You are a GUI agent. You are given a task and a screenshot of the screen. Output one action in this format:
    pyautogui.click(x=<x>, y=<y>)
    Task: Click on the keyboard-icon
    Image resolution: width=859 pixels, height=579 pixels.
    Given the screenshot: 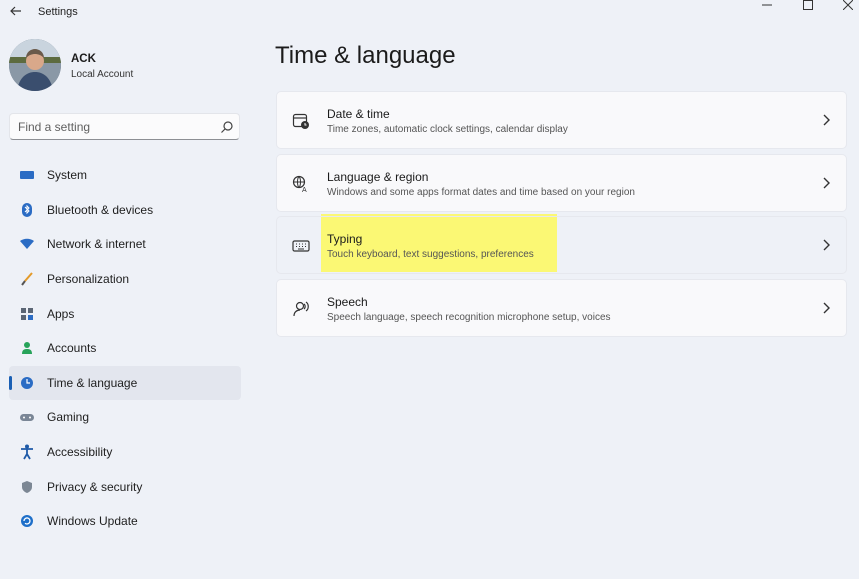 What is the action you would take?
    pyautogui.click(x=301, y=246)
    